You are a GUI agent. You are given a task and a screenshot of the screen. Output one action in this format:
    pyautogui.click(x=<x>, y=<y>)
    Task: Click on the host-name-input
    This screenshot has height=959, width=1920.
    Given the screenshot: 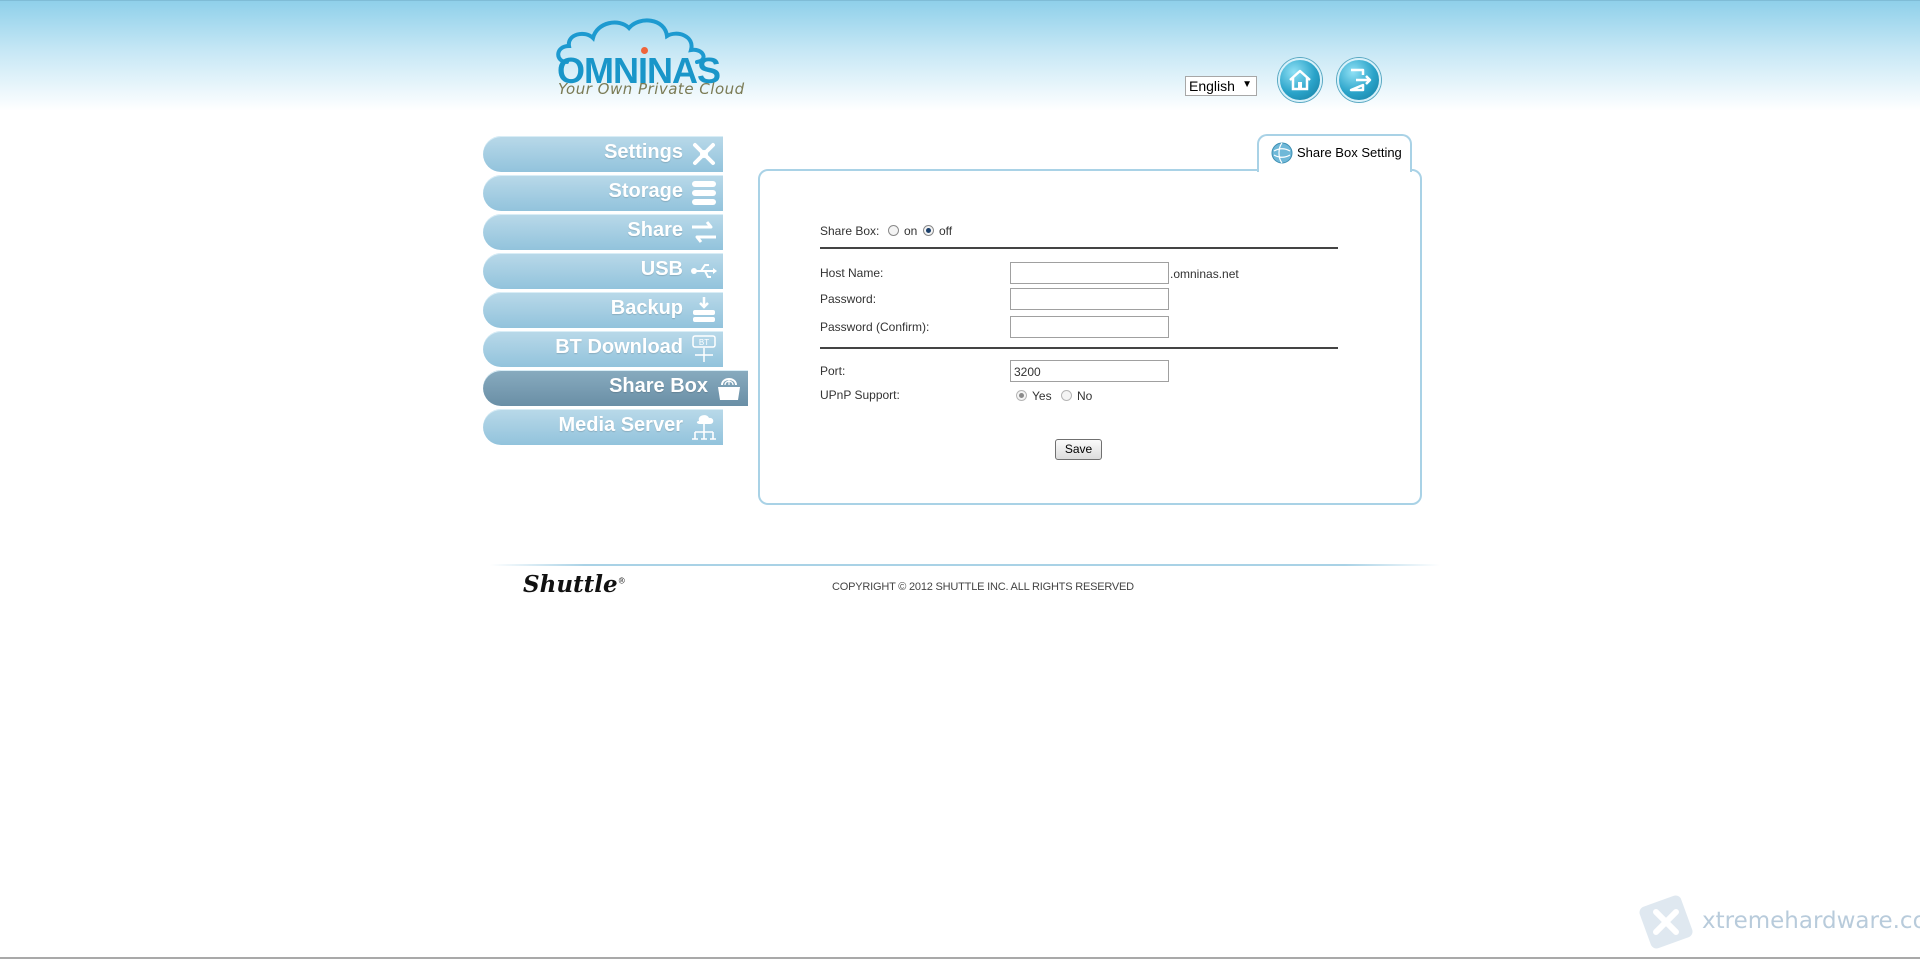 What is the action you would take?
    pyautogui.click(x=1089, y=273)
    